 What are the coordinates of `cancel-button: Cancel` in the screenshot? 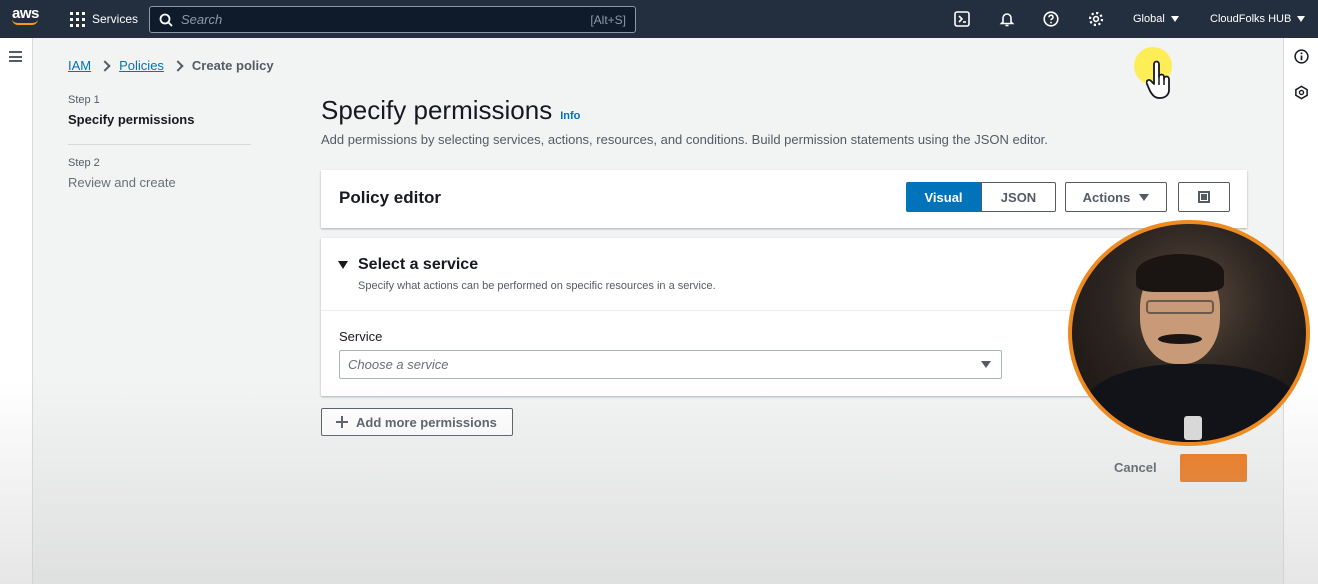 It's located at (1135, 467).